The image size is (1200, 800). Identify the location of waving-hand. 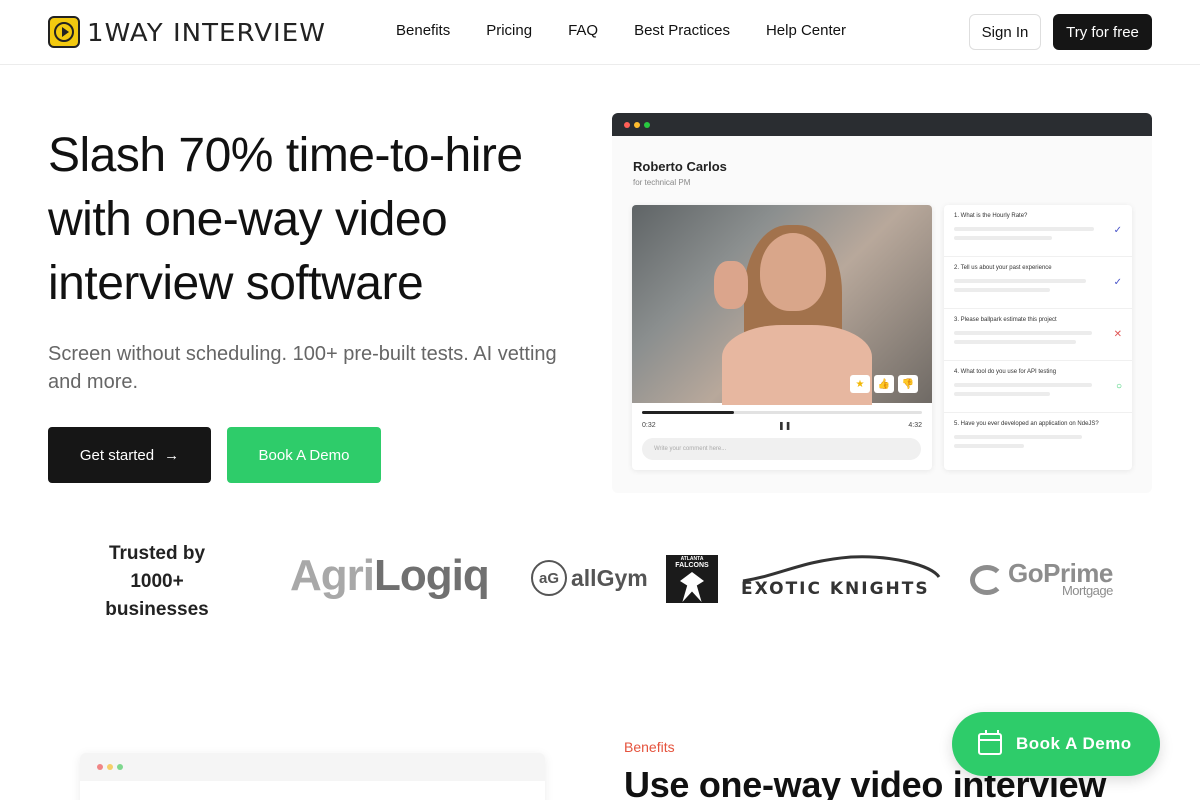
(731, 285).